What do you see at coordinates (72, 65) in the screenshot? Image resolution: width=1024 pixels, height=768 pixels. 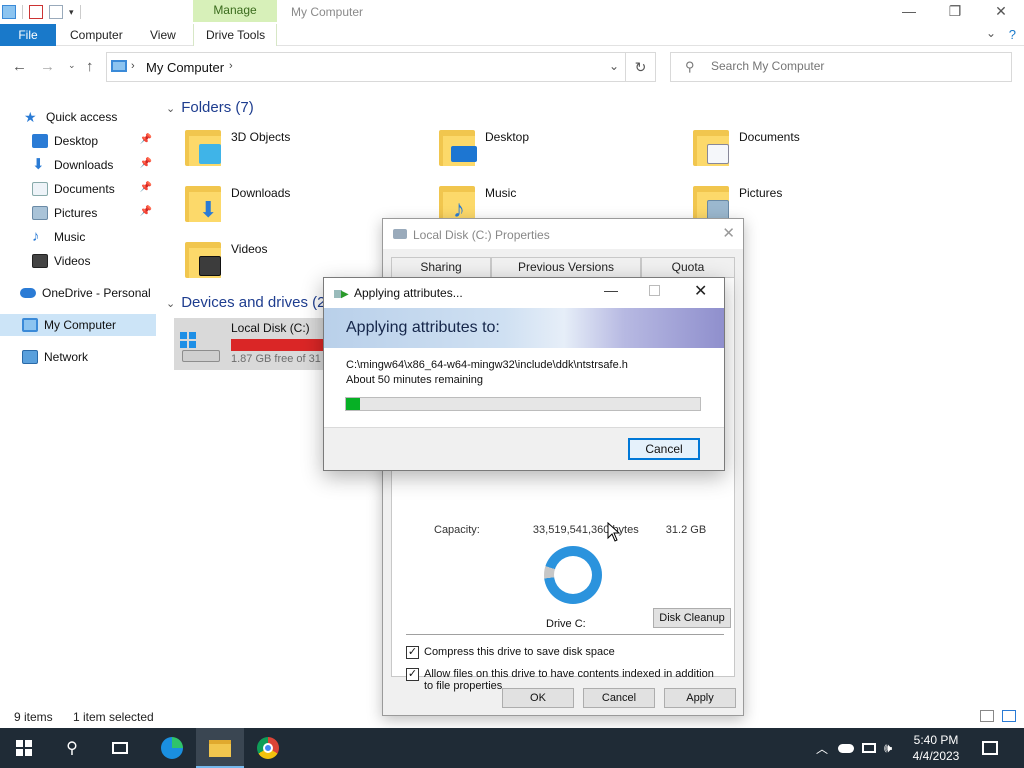 I see `recent-locations-icon: ⌄` at bounding box center [72, 65].